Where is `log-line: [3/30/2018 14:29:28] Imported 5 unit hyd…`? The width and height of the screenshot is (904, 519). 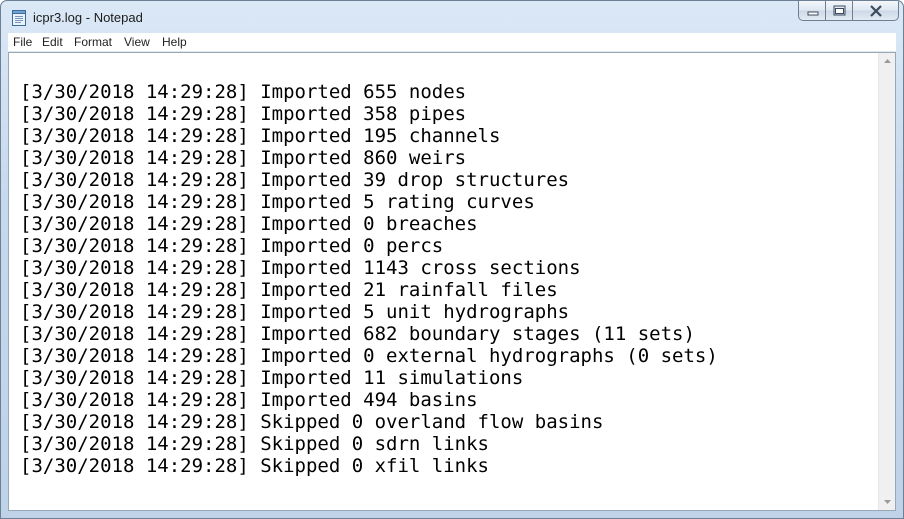
log-line: [3/30/2018 14:29:28] Imported 5 unit hyd… is located at coordinates (295, 312).